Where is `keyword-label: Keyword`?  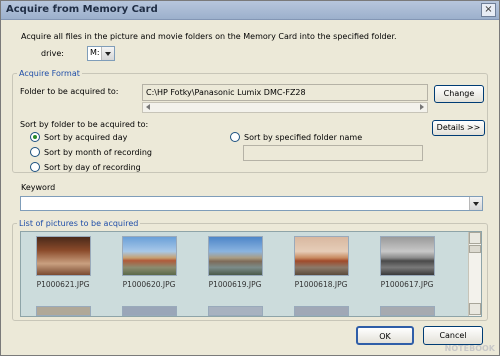
keyword-label: Keyword is located at coordinates (38, 187).